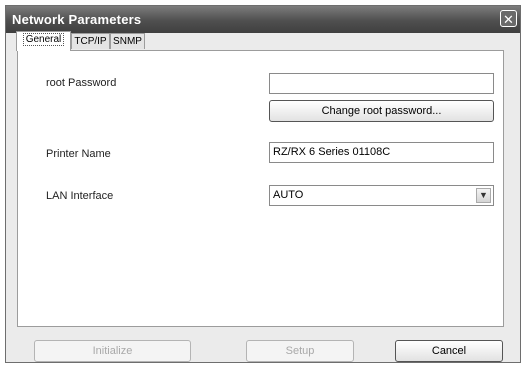 This screenshot has width=523, height=365. Describe the element at coordinates (381, 152) in the screenshot. I see `printer-name-field: RZ/RX 6 Series 01108C` at that location.